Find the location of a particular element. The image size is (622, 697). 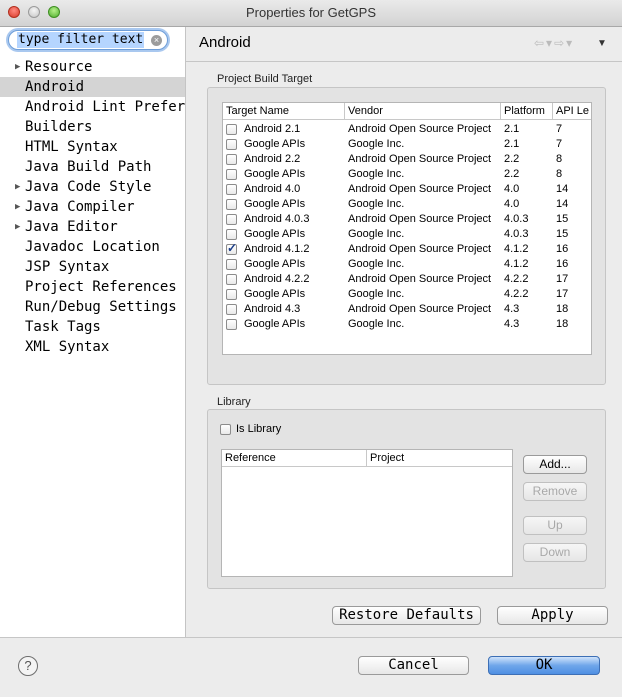

filter-text: type filter text is located at coordinates (81, 40).